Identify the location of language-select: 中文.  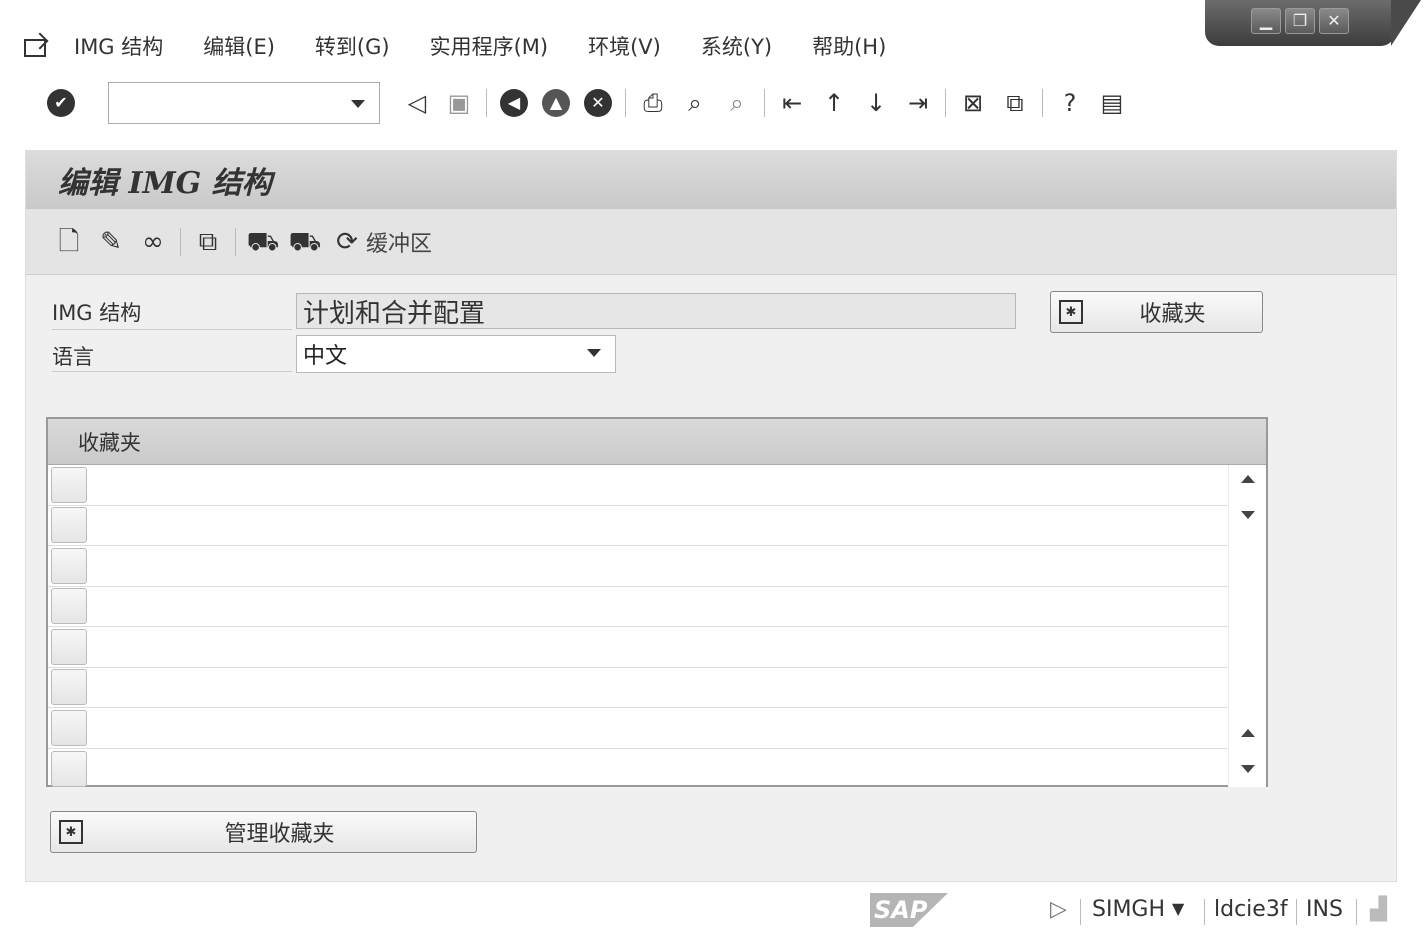
(456, 354).